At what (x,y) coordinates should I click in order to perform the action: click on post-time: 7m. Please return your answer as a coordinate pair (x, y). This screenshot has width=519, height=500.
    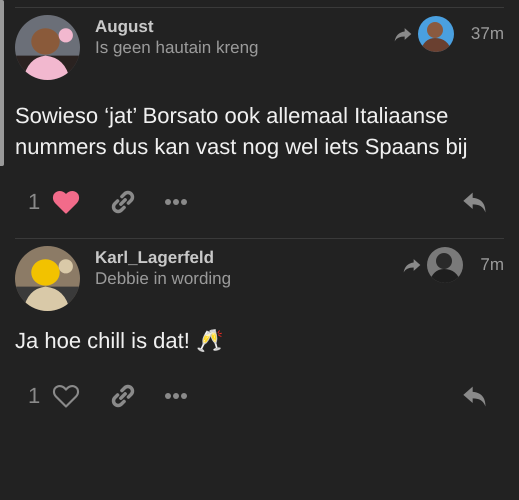
    Looking at the image, I should click on (492, 265).